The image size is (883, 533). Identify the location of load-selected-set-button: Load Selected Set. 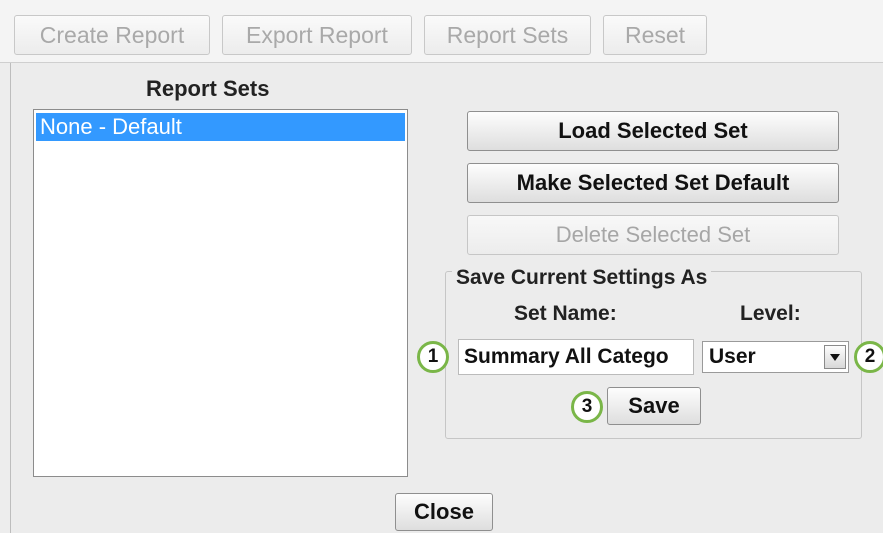
(653, 131).